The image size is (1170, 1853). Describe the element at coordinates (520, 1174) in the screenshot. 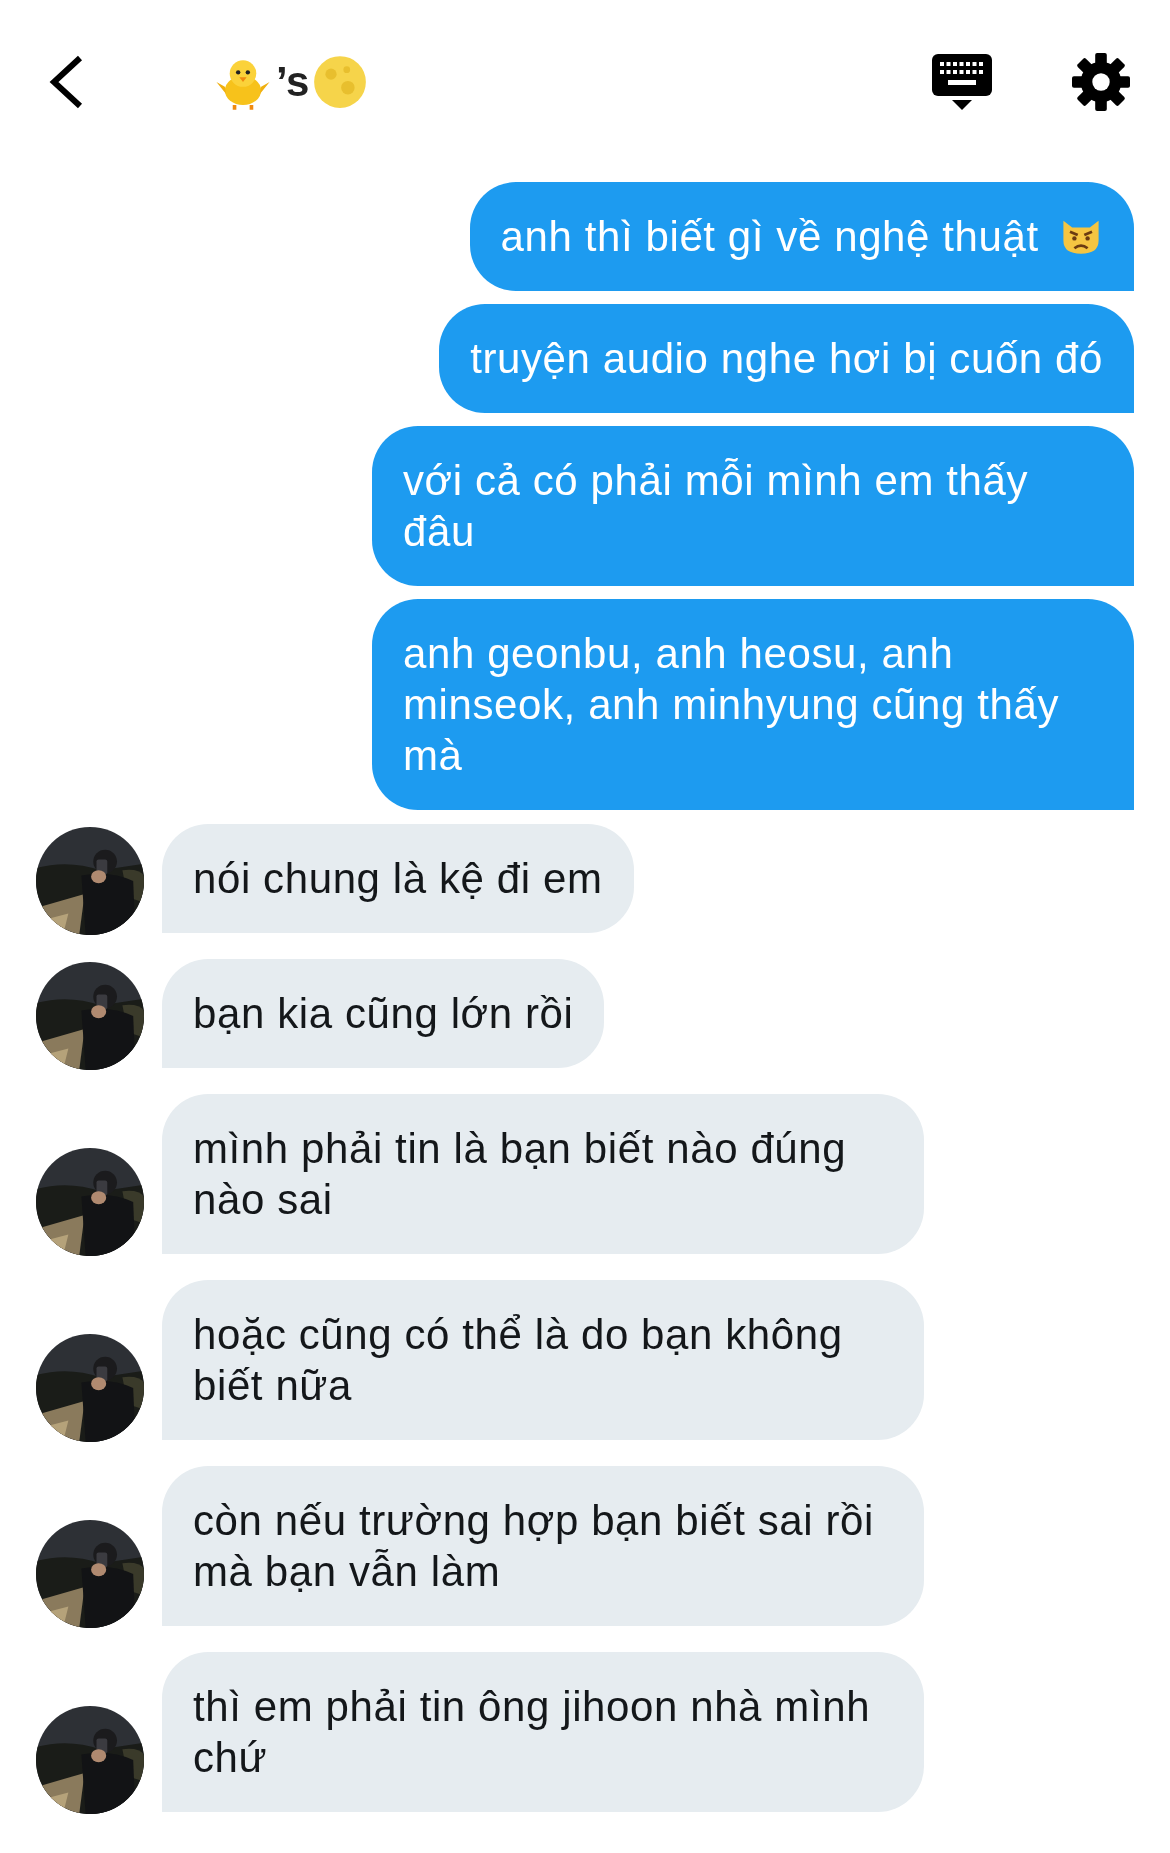

I see `message-text: mình phải tin là bạn biết nào đúng nào sai` at that location.